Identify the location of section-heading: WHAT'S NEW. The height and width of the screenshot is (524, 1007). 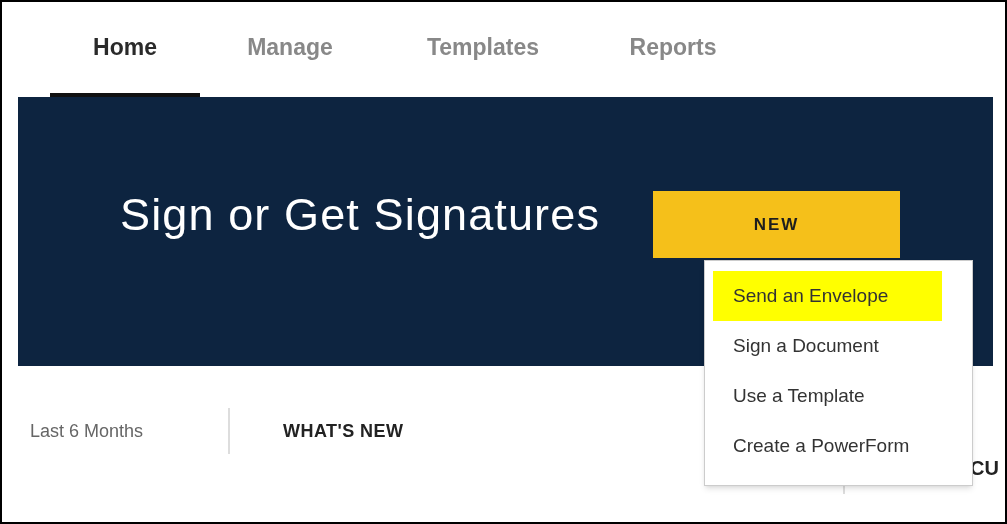
(343, 431).